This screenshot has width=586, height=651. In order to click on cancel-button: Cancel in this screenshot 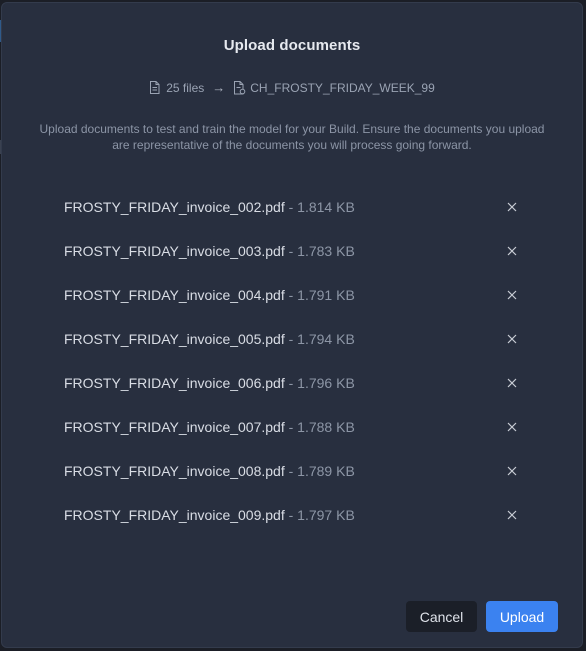, I will do `click(441, 616)`.